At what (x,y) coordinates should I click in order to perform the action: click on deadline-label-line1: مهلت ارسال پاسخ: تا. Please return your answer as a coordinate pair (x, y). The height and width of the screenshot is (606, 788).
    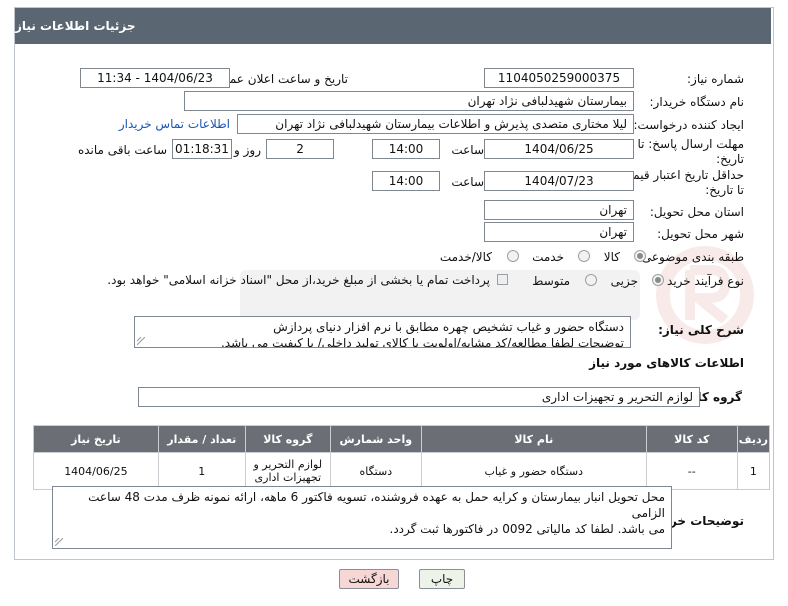
    Looking at the image, I should click on (690, 144).